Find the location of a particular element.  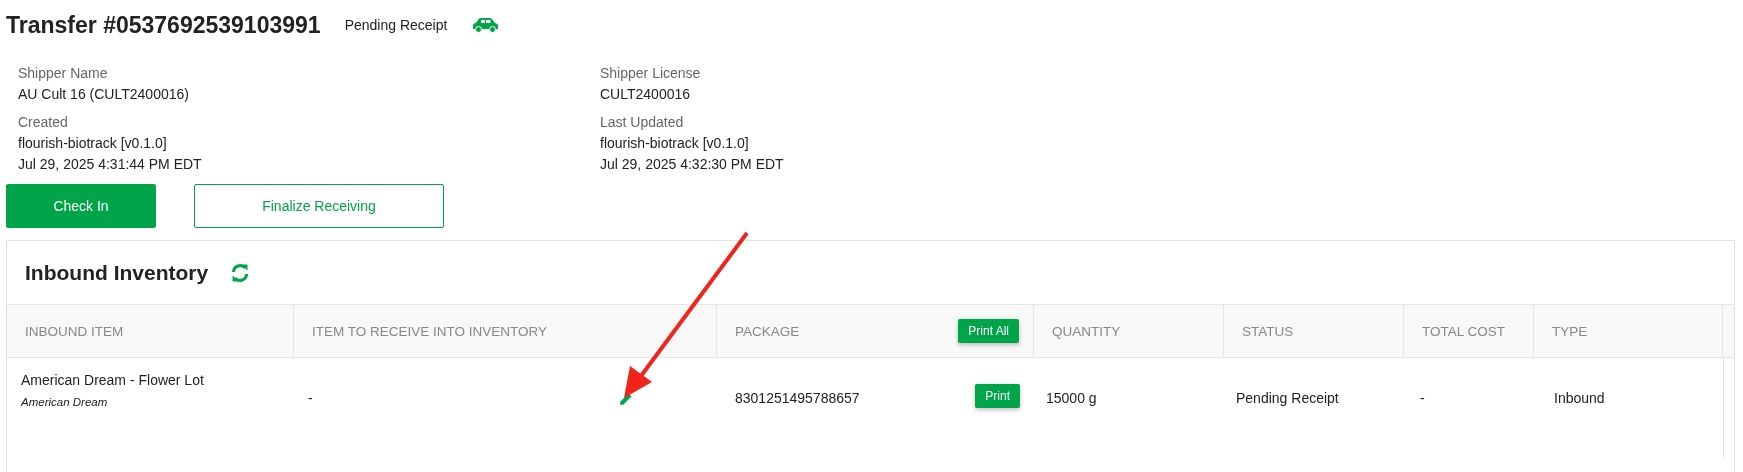

table-cell-text: Inbound is located at coordinates (1579, 397).